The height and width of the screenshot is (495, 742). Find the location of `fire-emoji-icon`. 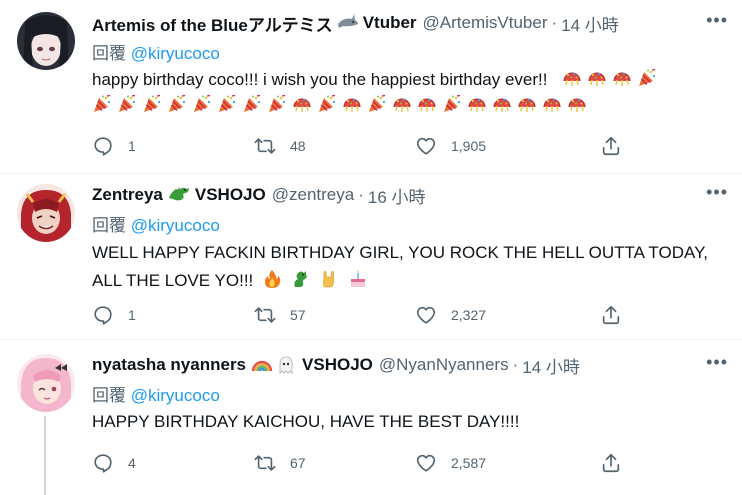

fire-emoji-icon is located at coordinates (273, 279).